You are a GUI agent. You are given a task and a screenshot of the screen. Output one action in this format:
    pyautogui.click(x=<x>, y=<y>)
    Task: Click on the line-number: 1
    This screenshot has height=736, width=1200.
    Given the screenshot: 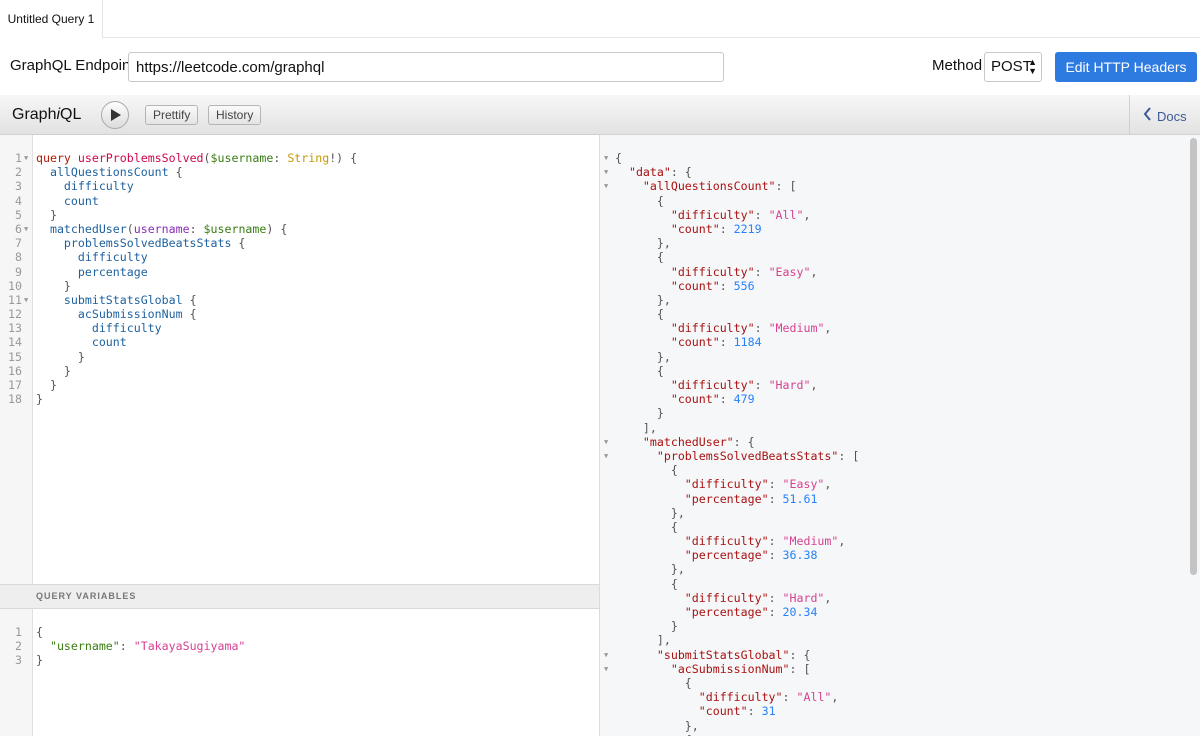 What is the action you would take?
    pyautogui.click(x=18, y=632)
    